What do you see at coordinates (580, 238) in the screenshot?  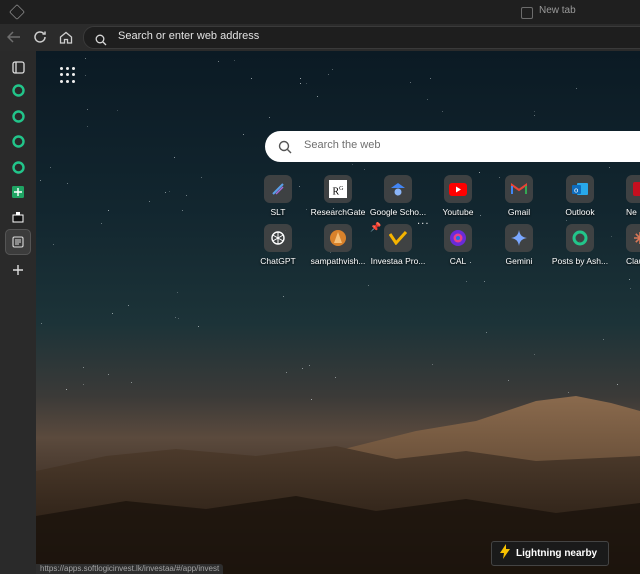 I see `copilot-icon` at bounding box center [580, 238].